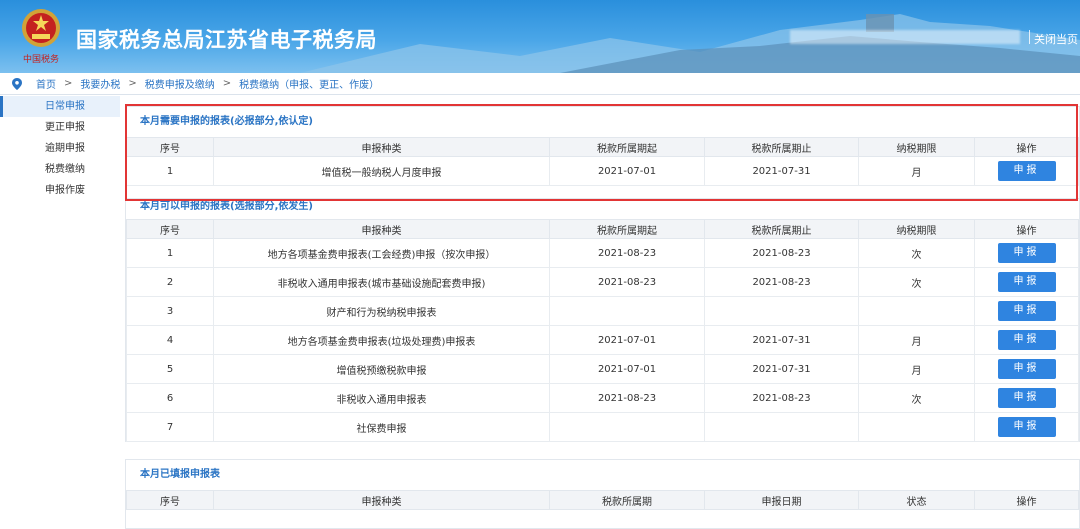 This screenshot has width=1080, height=529. What do you see at coordinates (781, 427) in the screenshot?
I see `cell-end` at bounding box center [781, 427].